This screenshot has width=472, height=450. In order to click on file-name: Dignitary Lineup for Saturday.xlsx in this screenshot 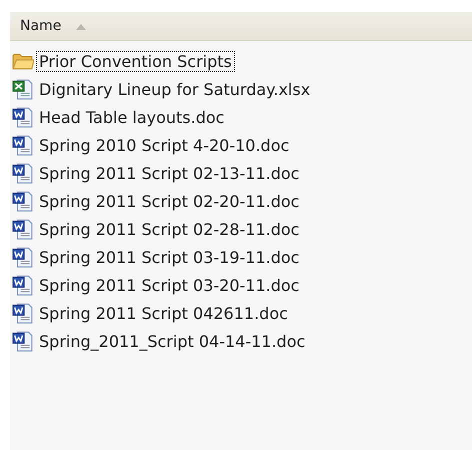, I will do `click(175, 89)`.